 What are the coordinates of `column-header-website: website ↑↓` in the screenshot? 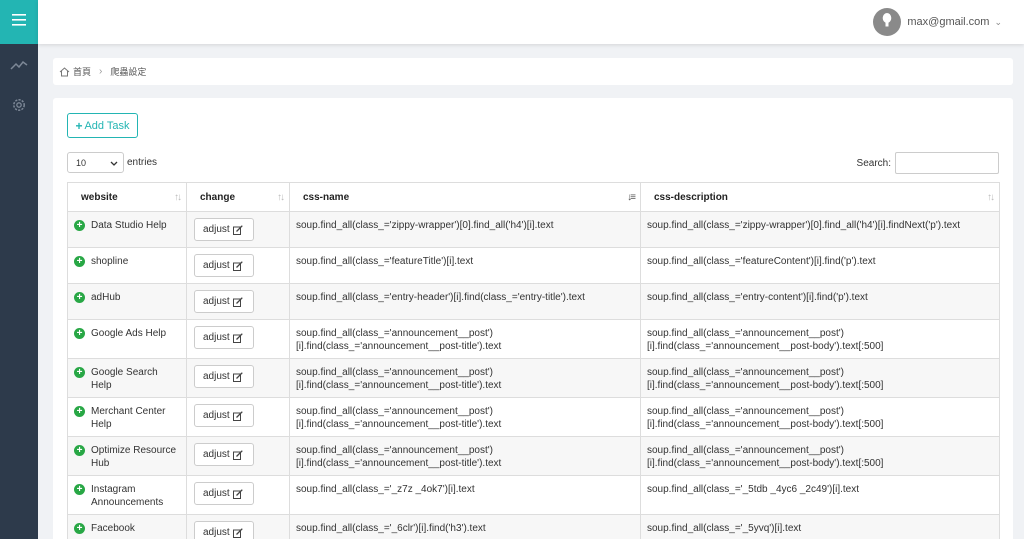 It's located at (127, 197).